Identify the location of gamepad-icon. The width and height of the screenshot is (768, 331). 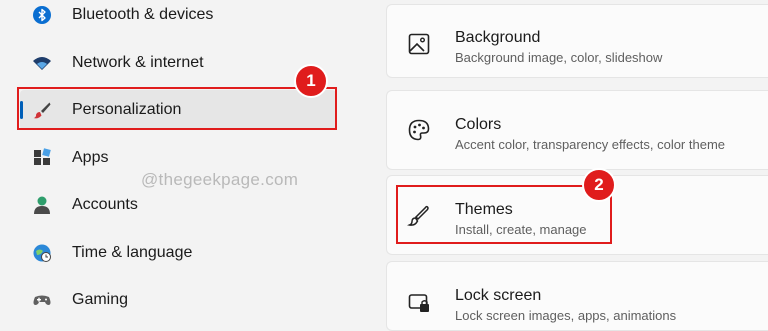
(42, 300).